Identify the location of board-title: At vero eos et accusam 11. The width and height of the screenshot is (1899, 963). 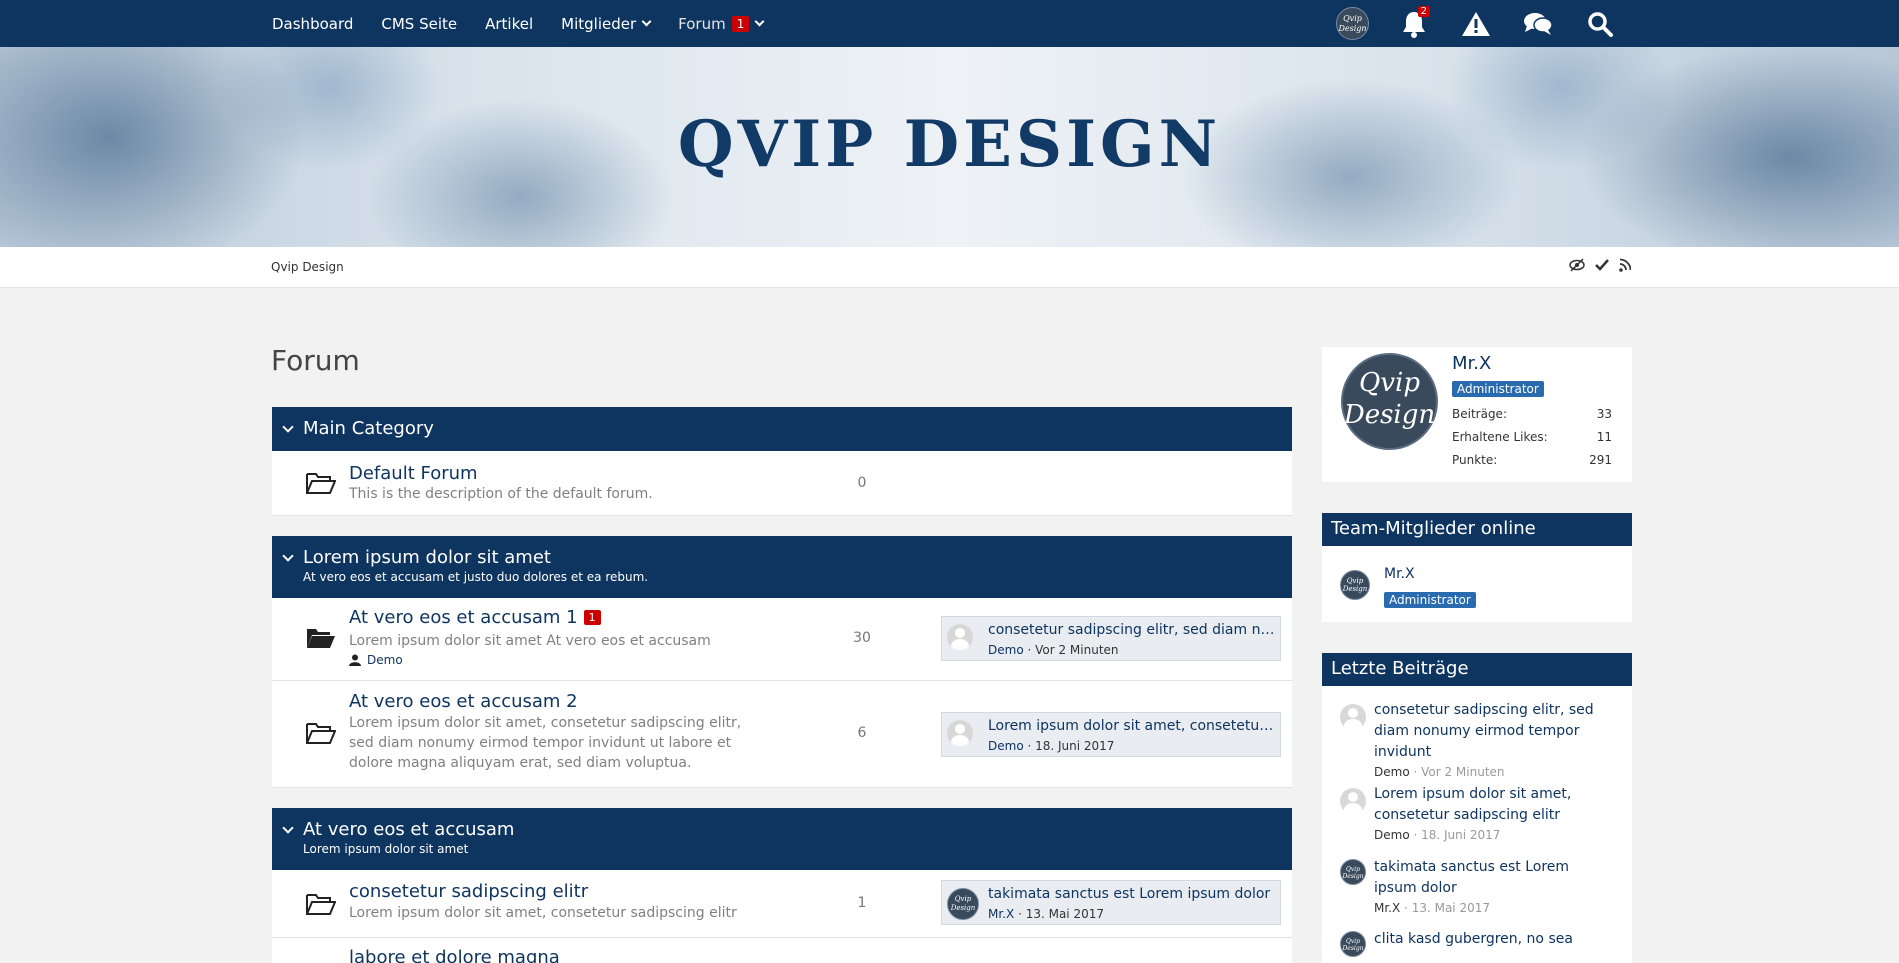
(475, 617).